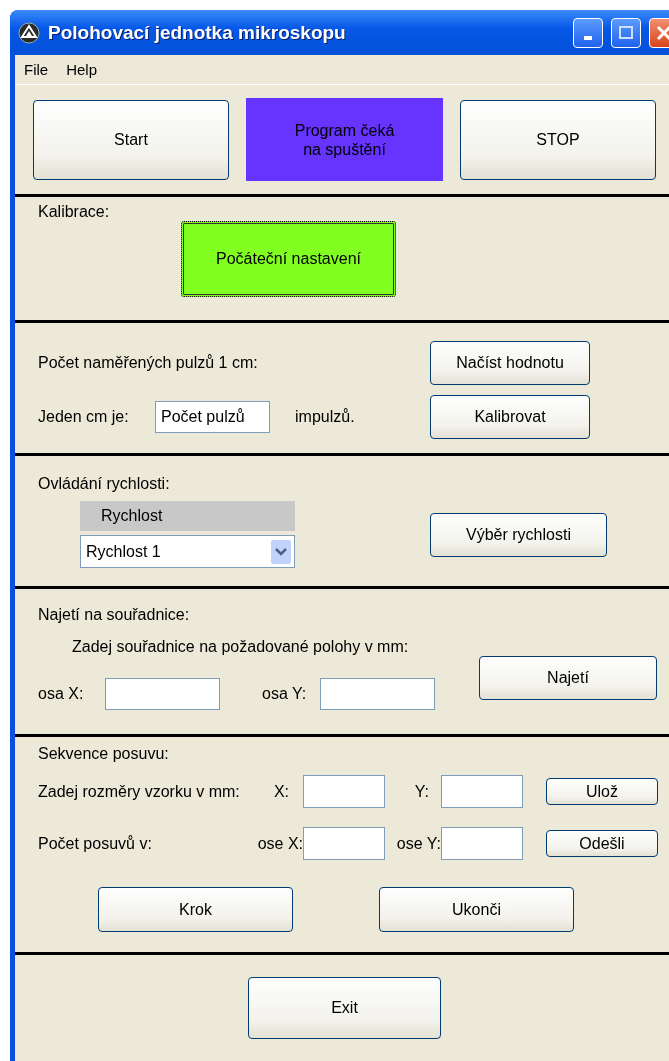 The image size is (669, 1061). Describe the element at coordinates (148, 363) in the screenshot. I see `pulse-count-label: Počet naměřených pulzů 1 cm:` at that location.